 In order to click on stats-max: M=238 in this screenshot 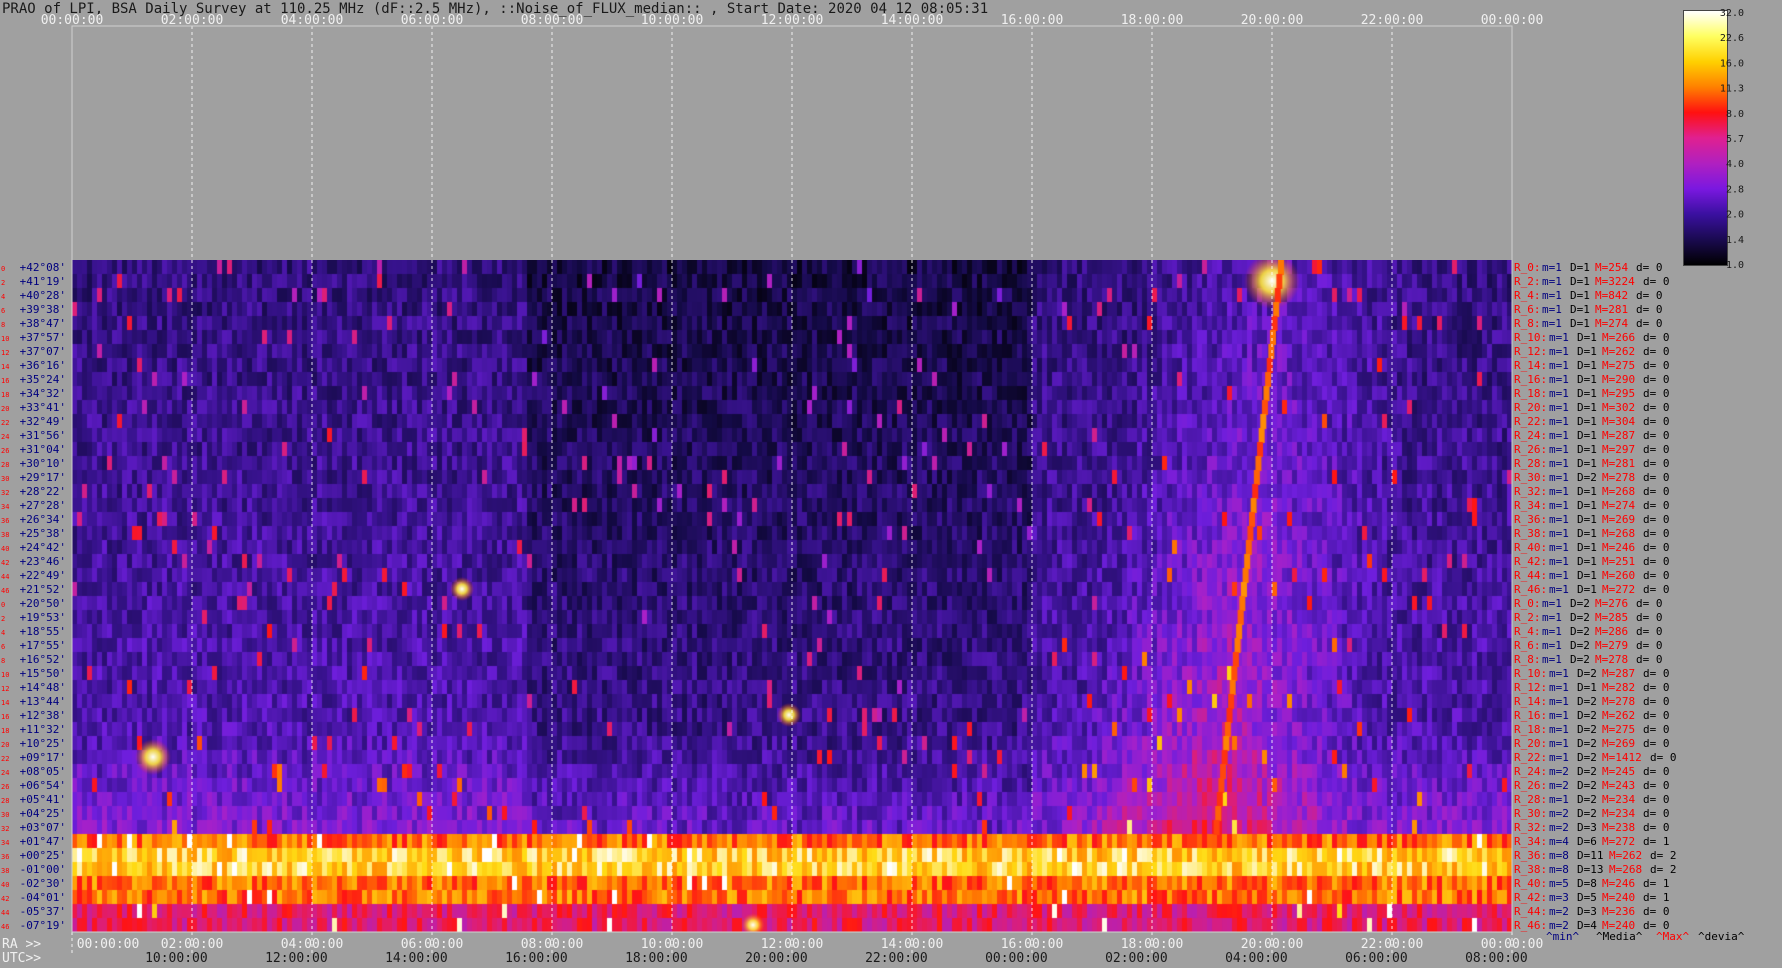, I will do `click(1618, 827)`.